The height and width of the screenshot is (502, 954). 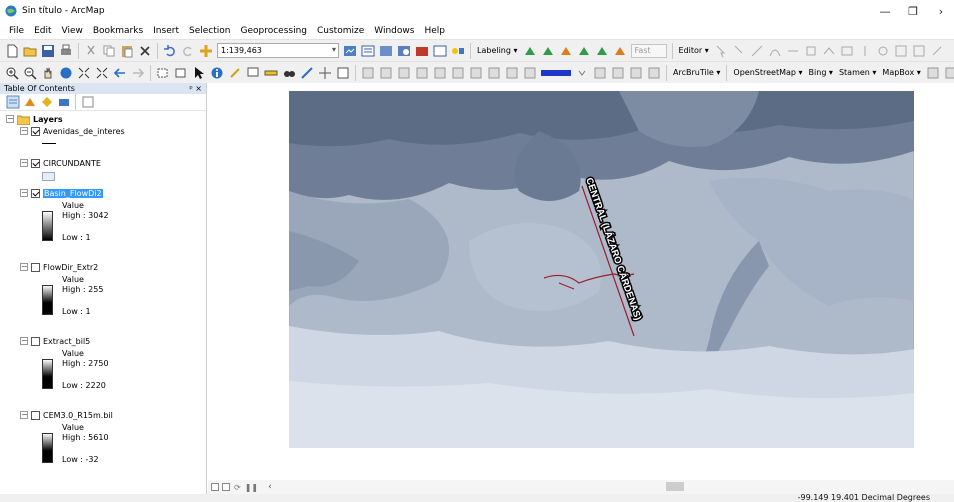 What do you see at coordinates (48, 51) in the screenshot?
I see `save-icon` at bounding box center [48, 51].